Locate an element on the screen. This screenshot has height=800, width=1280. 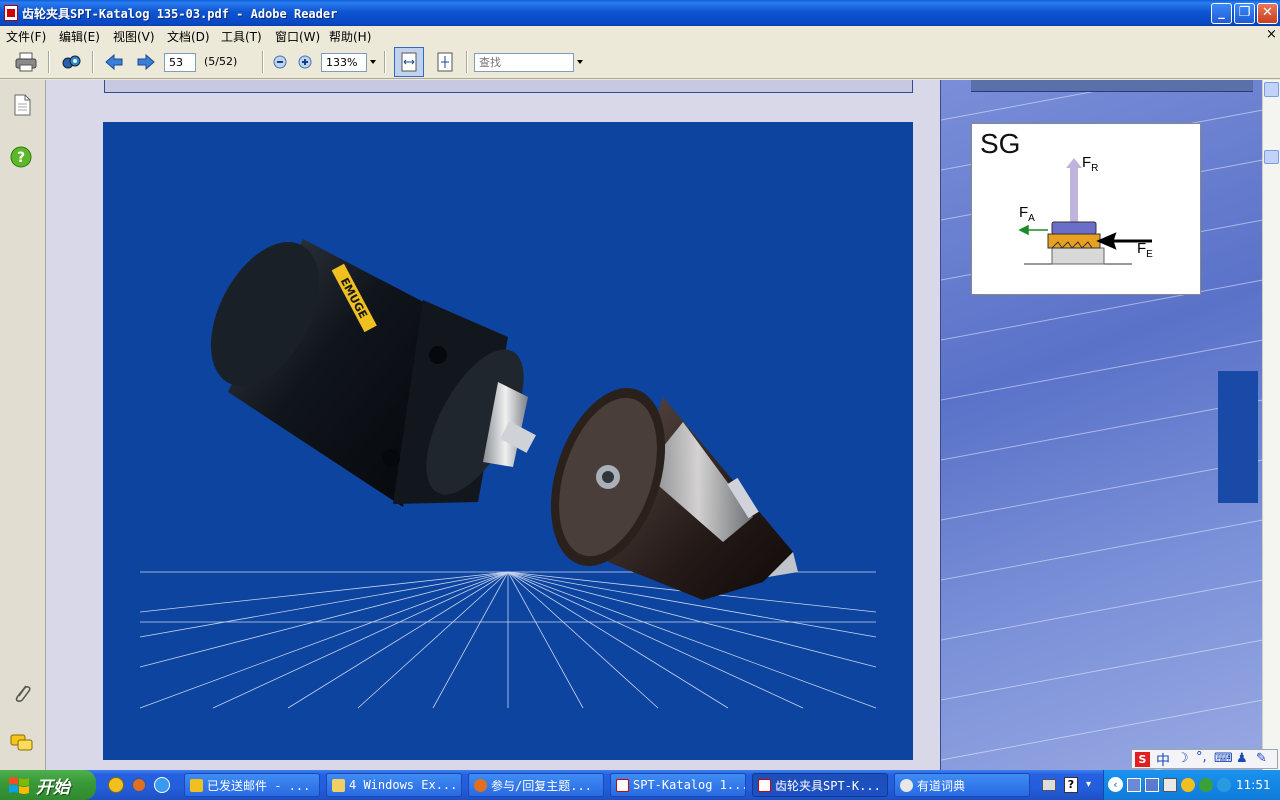
mail-quicklaunch-icon is located at coordinates (116, 785).